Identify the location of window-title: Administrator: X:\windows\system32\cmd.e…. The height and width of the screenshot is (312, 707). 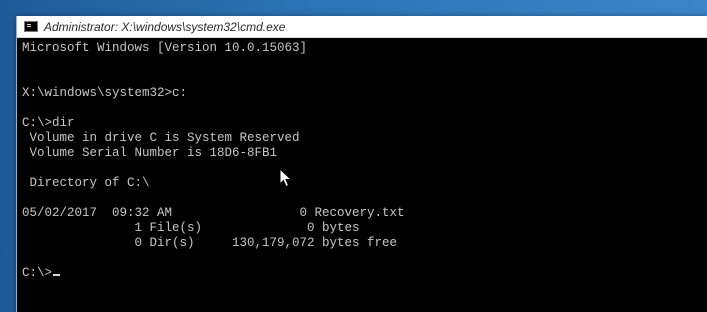
(165, 26).